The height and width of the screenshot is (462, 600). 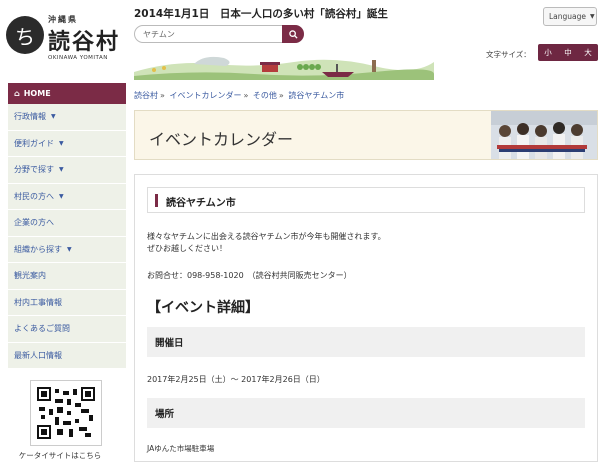 I want to click on sidebar-item-label: 村内工事情報, so click(x=38, y=302).